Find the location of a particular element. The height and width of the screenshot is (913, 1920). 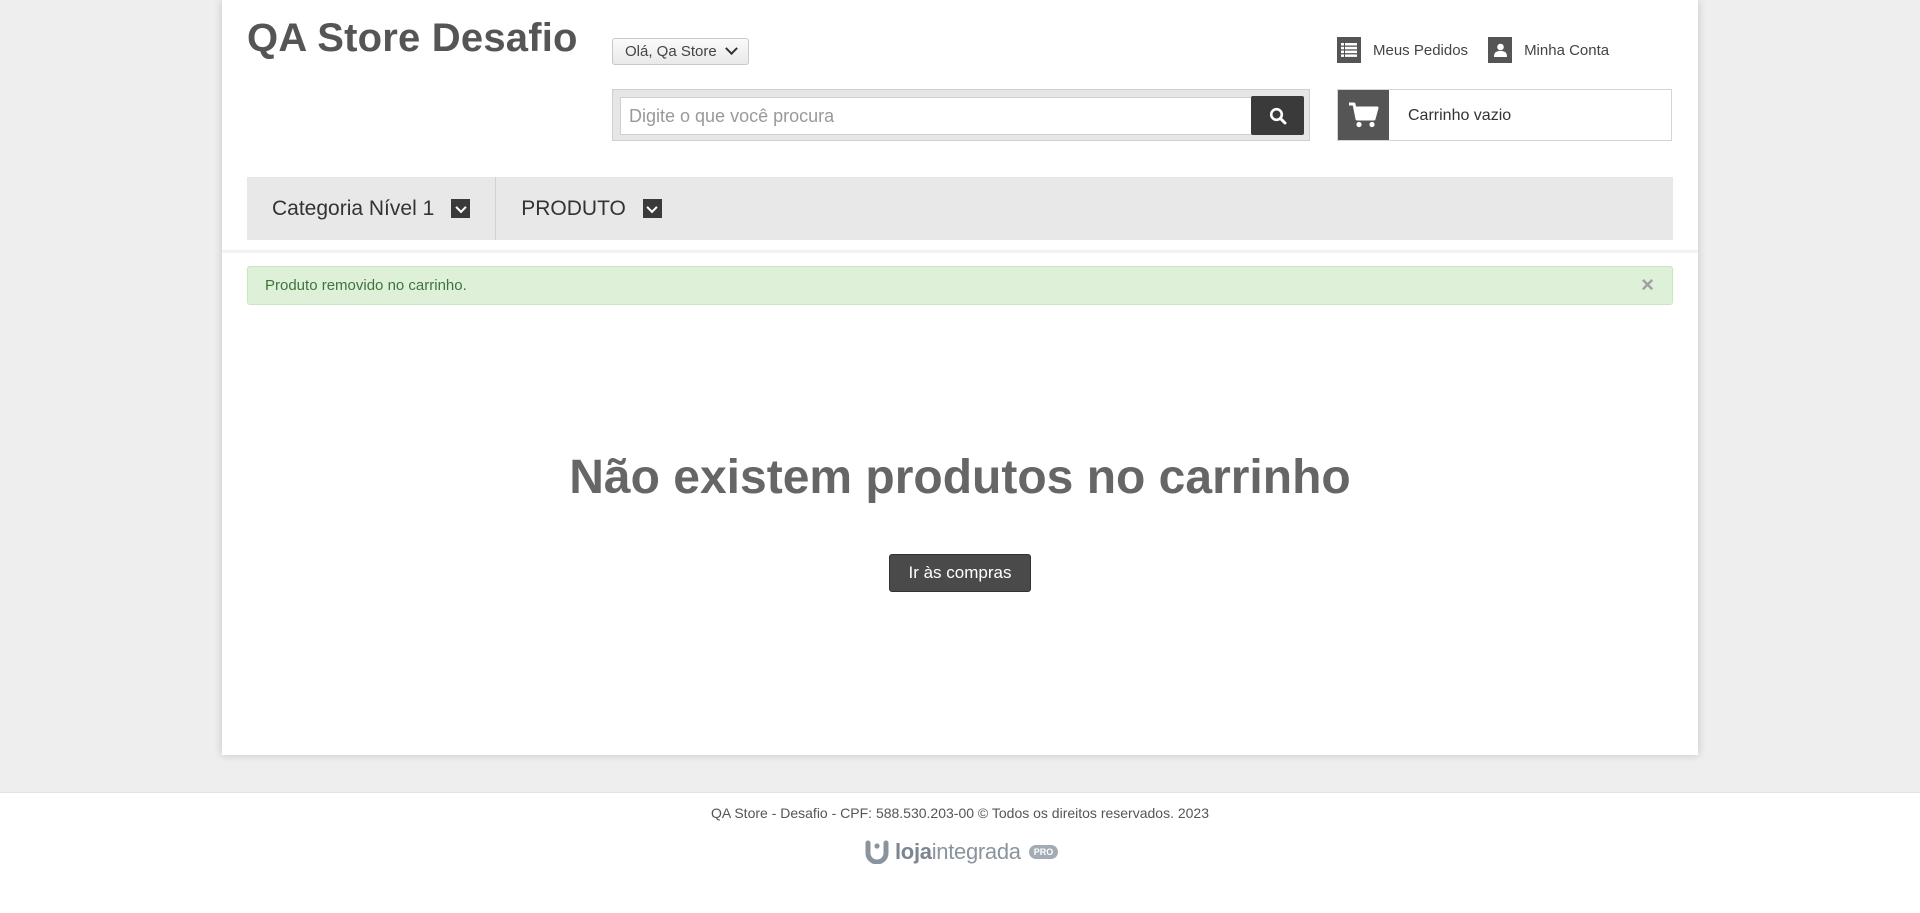

brand-name: lojaintegrada is located at coordinates (958, 852).